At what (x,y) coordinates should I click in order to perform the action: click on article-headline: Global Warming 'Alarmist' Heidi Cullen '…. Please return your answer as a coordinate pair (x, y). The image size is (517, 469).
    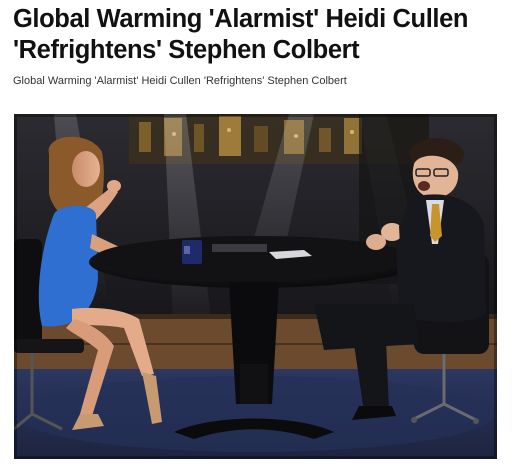
    Looking at the image, I should click on (241, 34).